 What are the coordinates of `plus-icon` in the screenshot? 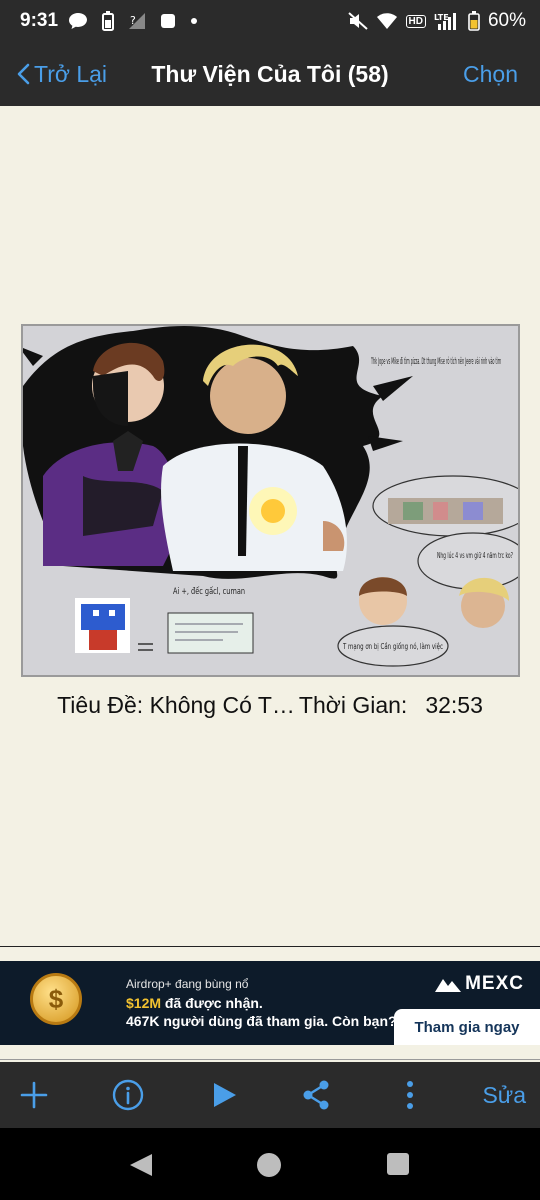 It's located at (34, 1095).